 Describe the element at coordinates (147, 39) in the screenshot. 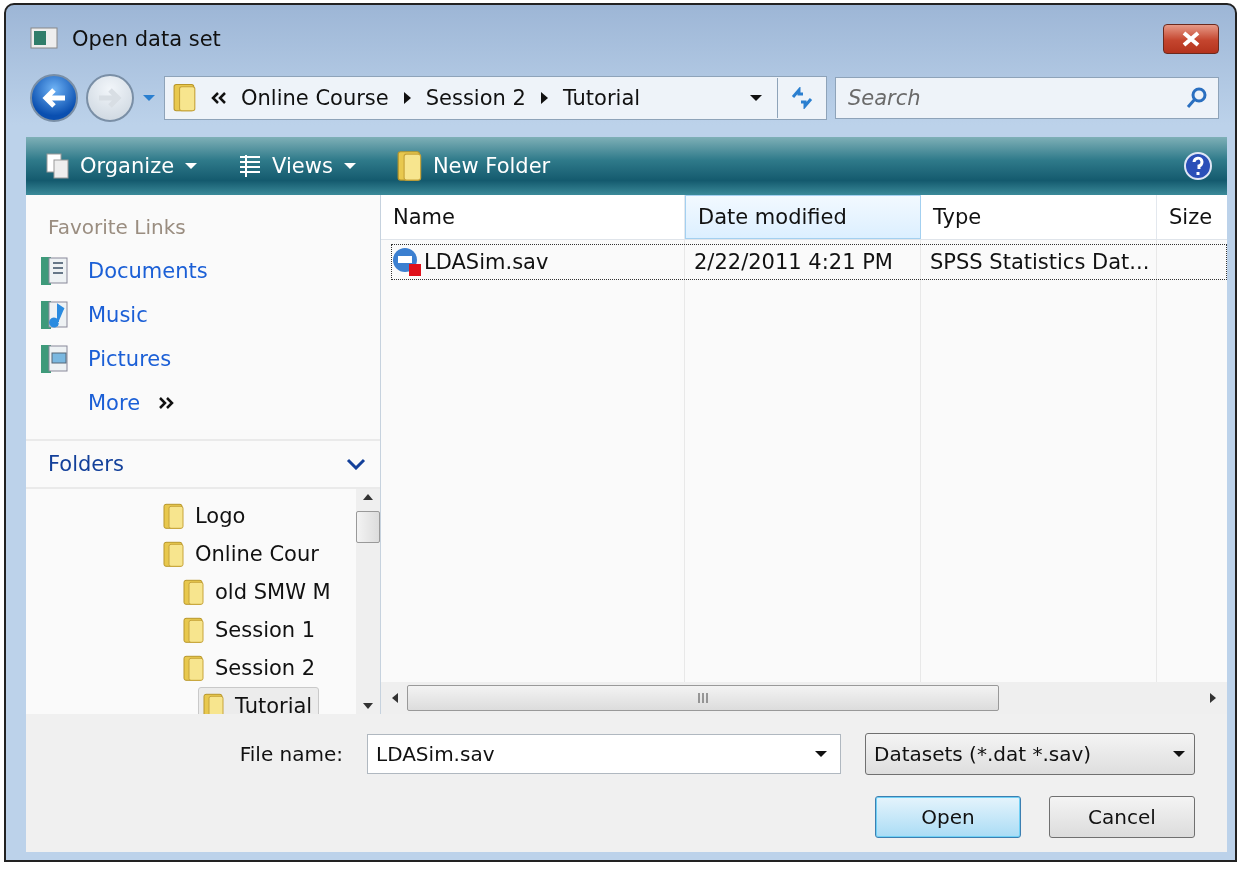

I see `window-title: Open data set` at that location.